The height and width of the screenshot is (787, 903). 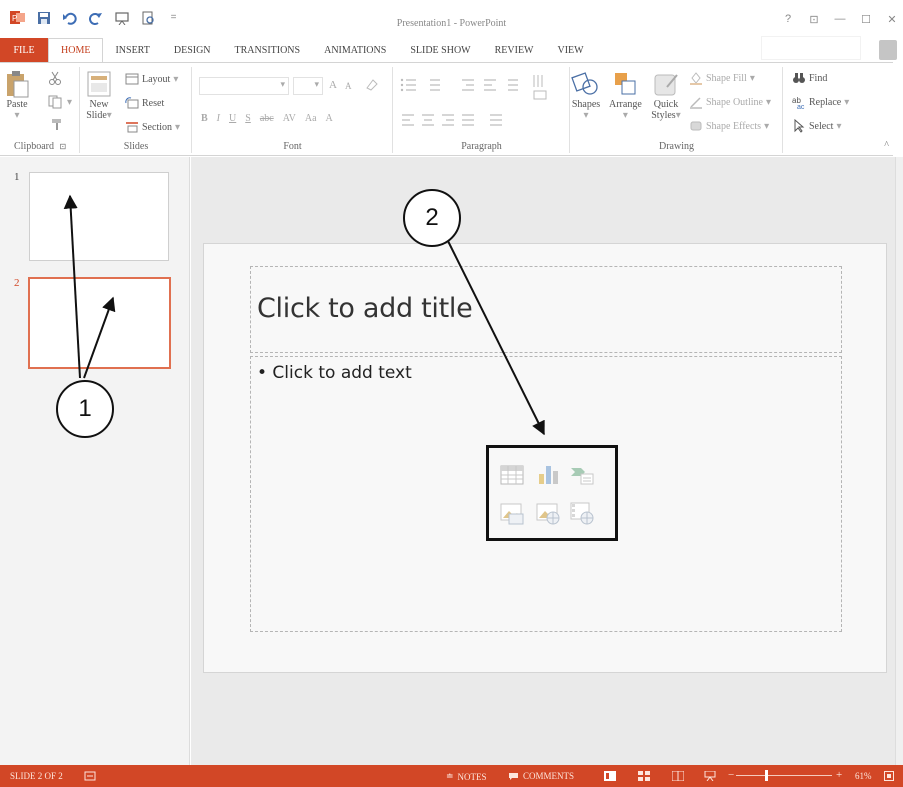 I want to click on title-placeholder-text: Click to add title, so click(x=365, y=308).